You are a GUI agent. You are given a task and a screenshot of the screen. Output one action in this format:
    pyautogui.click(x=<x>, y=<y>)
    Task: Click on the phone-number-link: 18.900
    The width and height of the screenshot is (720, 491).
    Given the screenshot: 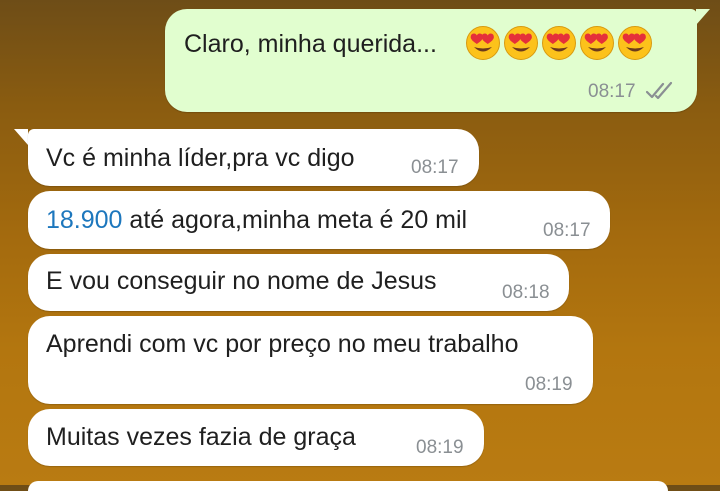 What is the action you would take?
    pyautogui.click(x=84, y=220)
    